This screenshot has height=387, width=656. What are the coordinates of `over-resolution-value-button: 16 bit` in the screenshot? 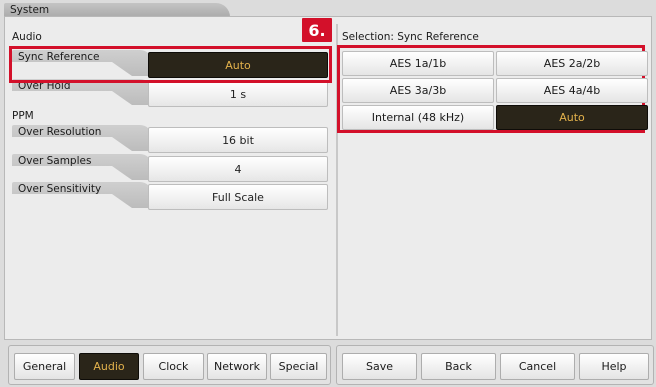 It's located at (238, 140).